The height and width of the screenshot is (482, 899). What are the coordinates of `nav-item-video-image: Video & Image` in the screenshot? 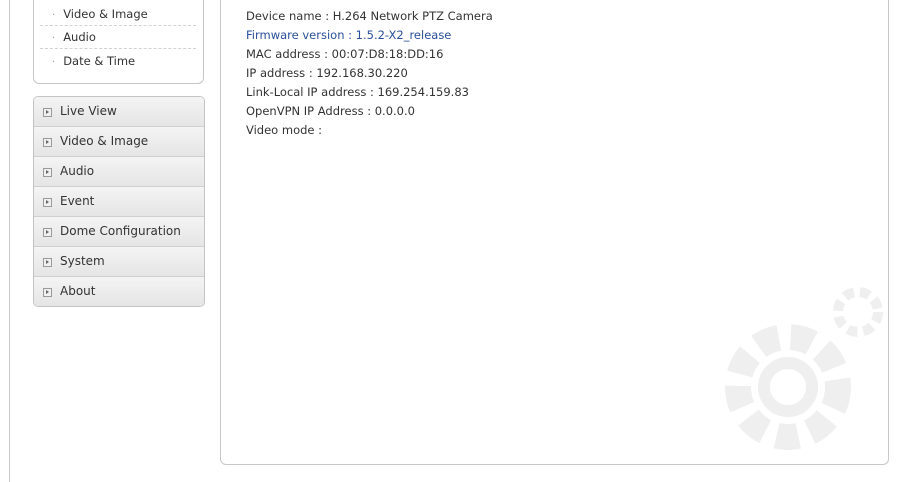 It's located at (119, 142).